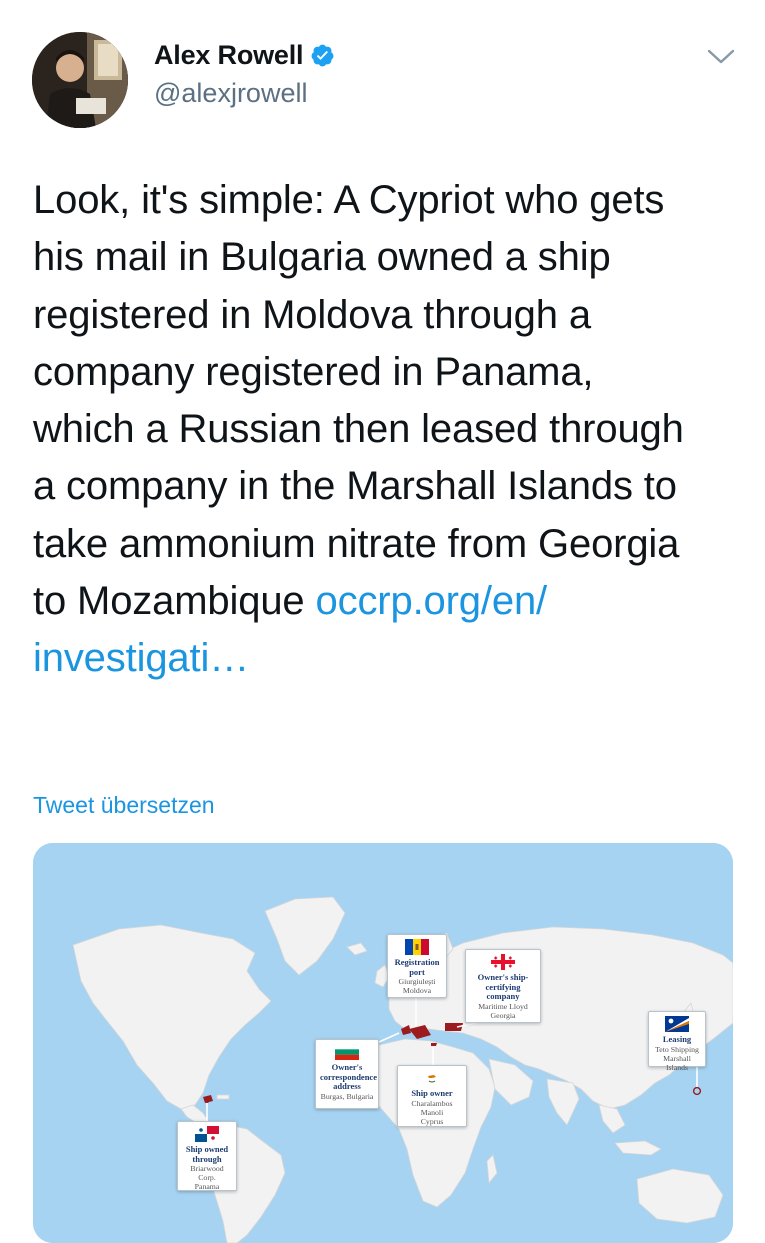 The image size is (765, 1243). I want to click on author-display-name: Alex Rowell, so click(229, 55).